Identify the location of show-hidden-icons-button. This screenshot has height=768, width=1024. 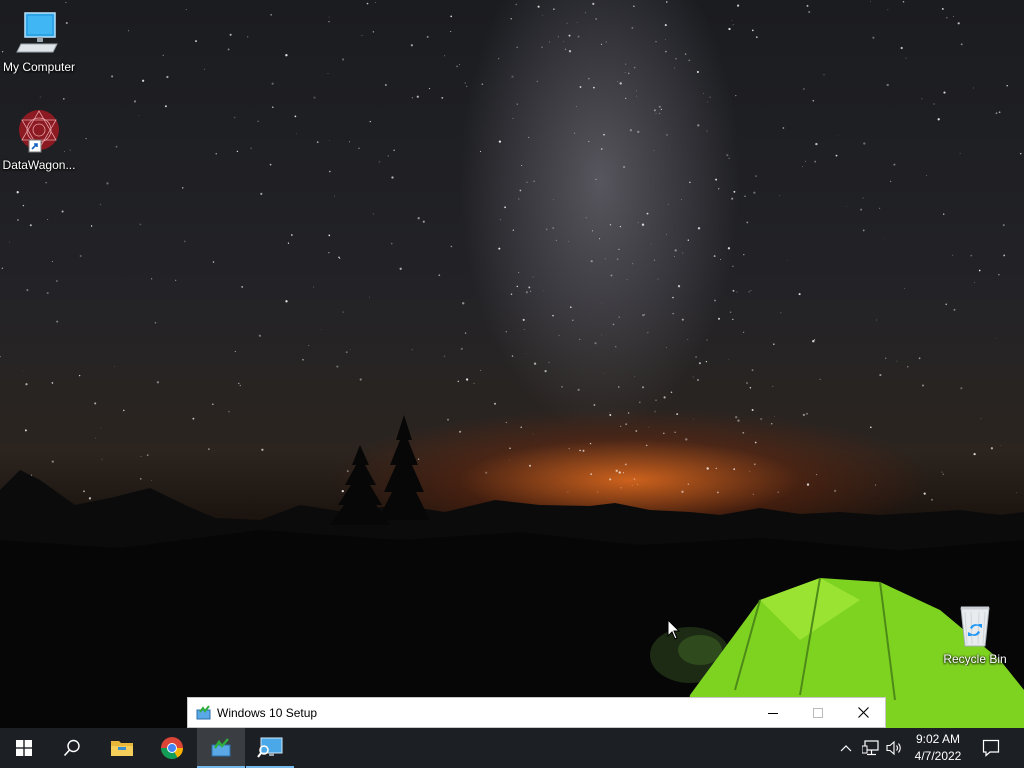
(846, 748).